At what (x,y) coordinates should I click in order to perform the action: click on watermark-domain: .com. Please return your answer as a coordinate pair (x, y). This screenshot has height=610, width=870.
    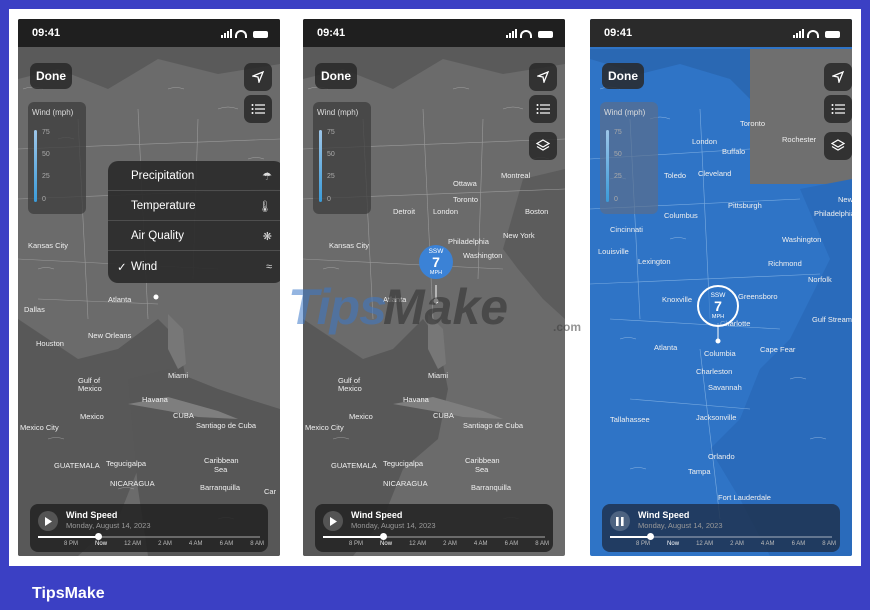
    Looking at the image, I should click on (567, 327).